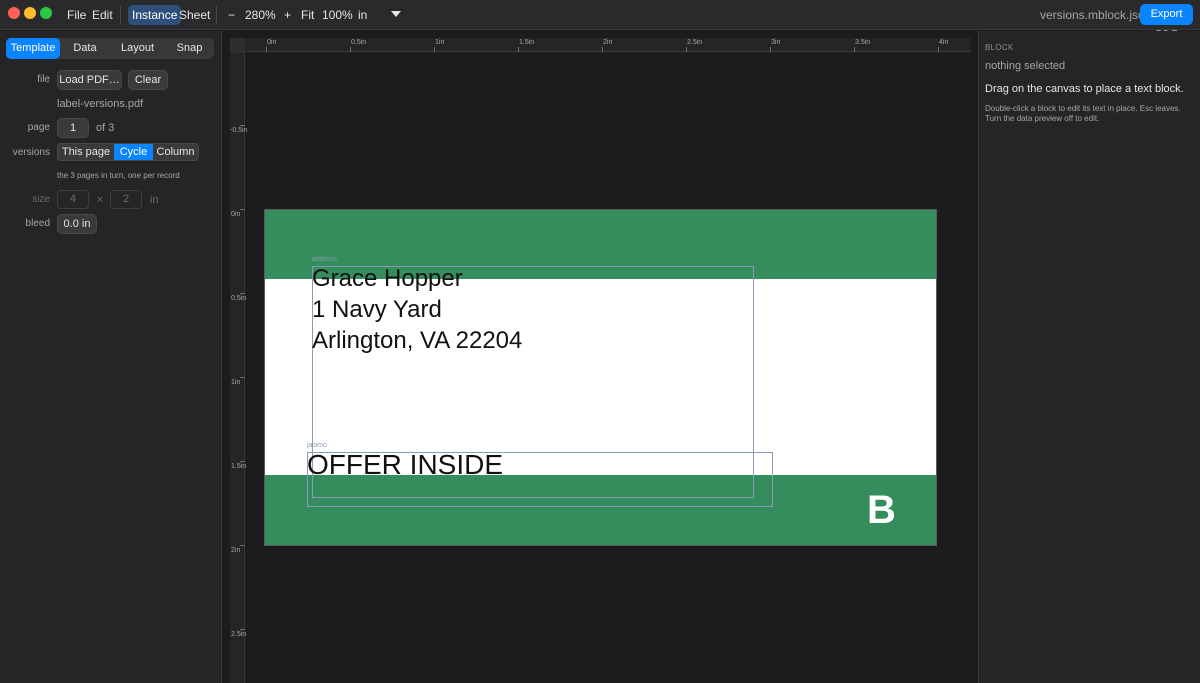  I want to click on panel-tabs: Template Data Layout Snap, so click(110, 48).